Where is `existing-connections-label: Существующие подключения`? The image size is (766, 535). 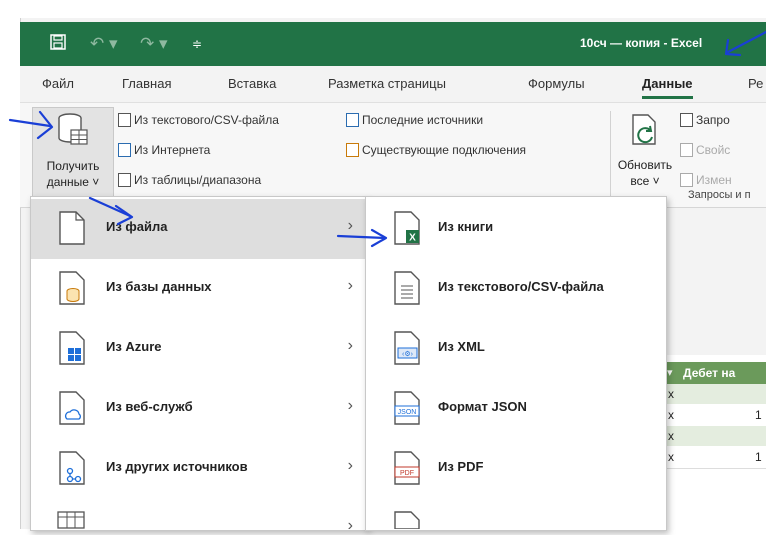 existing-connections-label: Существующие подключения is located at coordinates (444, 150).